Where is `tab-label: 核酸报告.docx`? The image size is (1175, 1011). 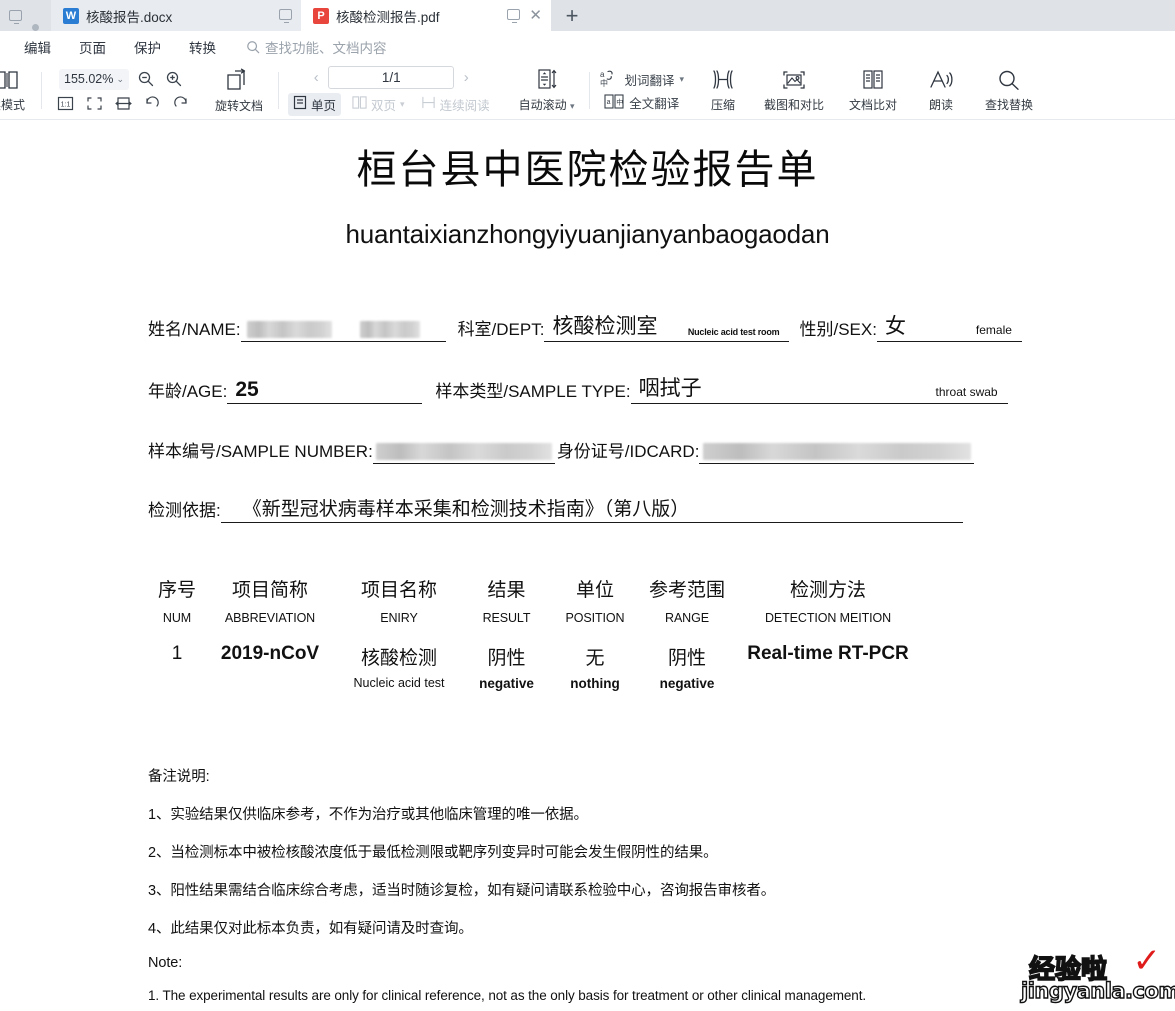
tab-label: 核酸报告.docx is located at coordinates (129, 17).